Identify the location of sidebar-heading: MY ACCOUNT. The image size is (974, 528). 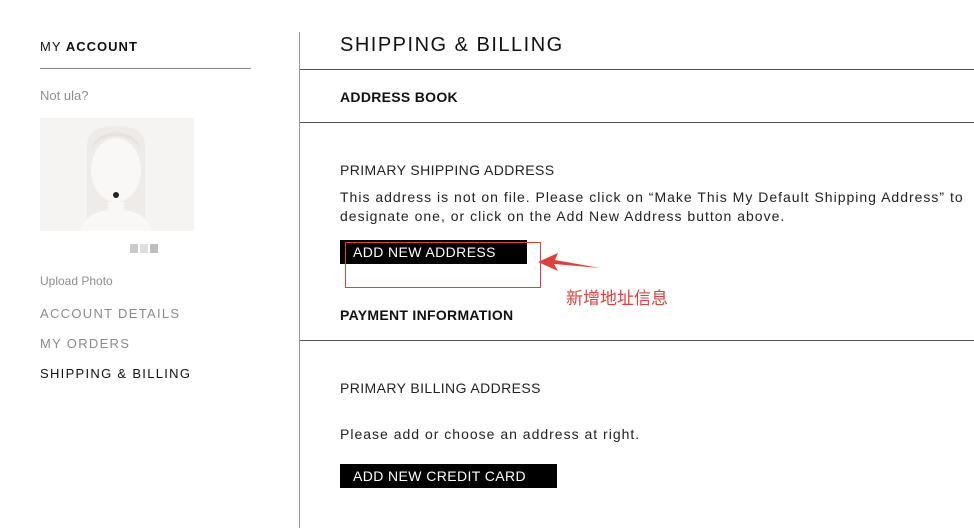
(89, 46).